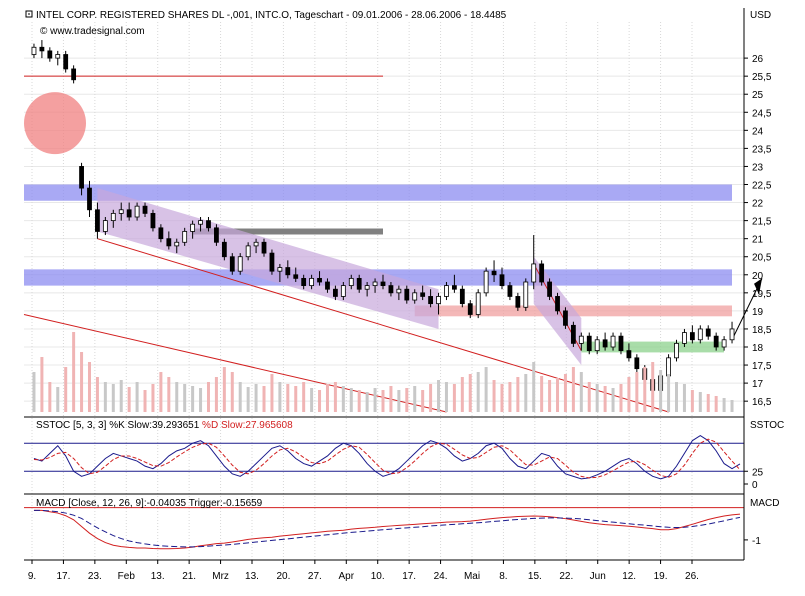  Describe the element at coordinates (92, 31) in the screenshot. I see `source-label: © www.tradesignal.com` at that location.